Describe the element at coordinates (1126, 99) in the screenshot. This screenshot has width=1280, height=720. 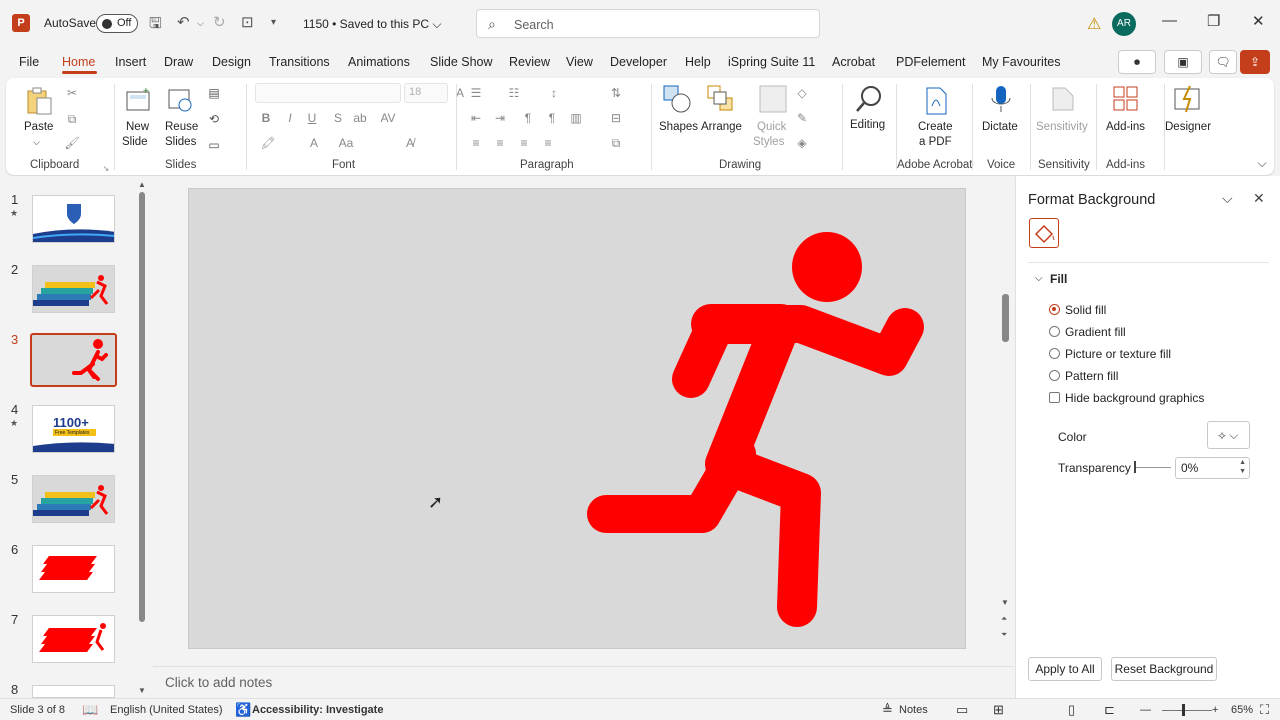
I see `addins-icon` at that location.